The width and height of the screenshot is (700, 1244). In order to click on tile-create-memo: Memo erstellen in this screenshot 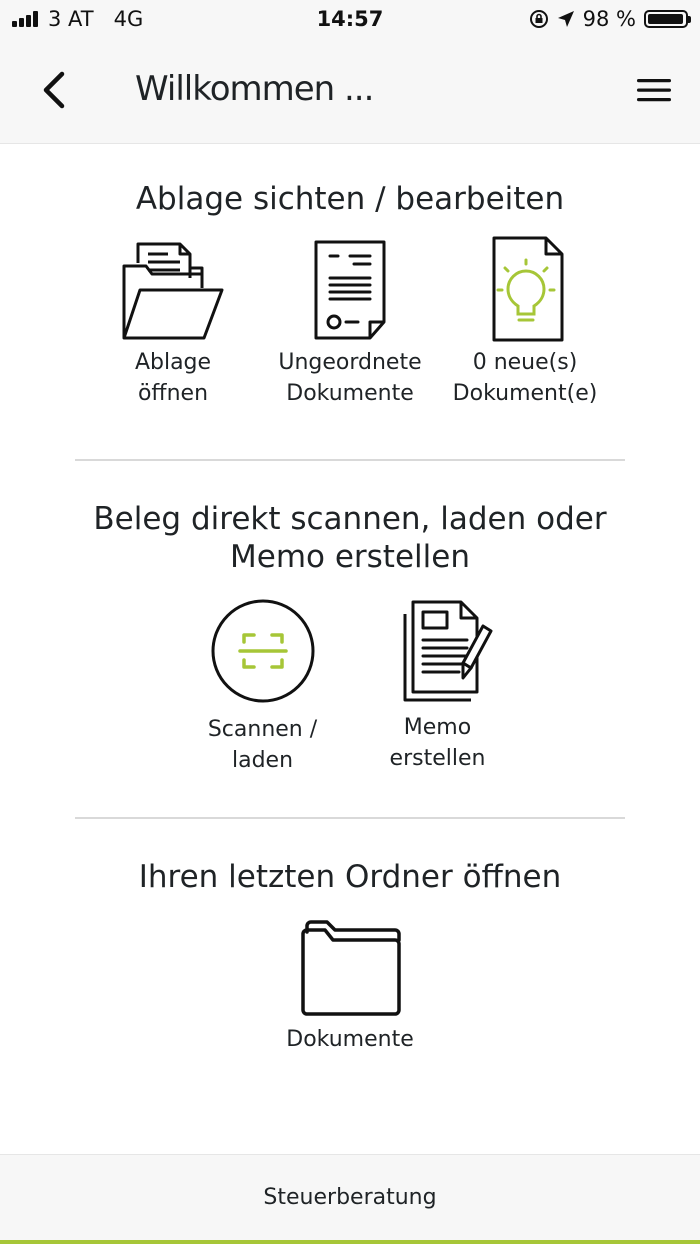, I will do `click(437, 685)`.